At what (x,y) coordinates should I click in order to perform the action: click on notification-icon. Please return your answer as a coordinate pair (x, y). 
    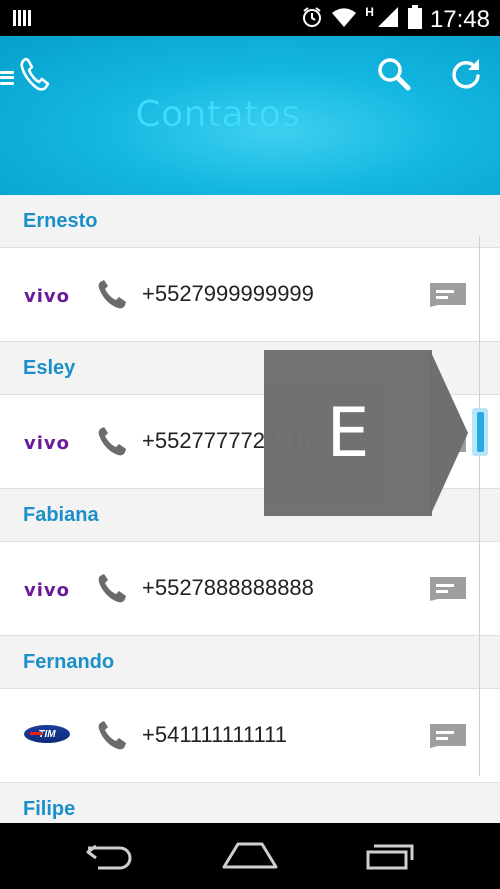
    Looking at the image, I should click on (22, 20).